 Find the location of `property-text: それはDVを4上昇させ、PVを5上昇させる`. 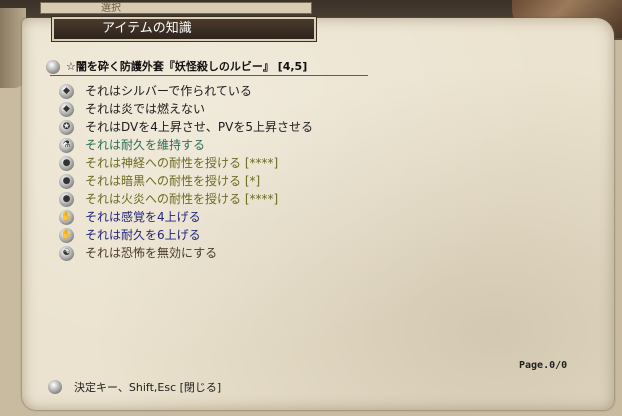

property-text: それはDVを4上昇させ、PVを5上昇させる is located at coordinates (199, 127).